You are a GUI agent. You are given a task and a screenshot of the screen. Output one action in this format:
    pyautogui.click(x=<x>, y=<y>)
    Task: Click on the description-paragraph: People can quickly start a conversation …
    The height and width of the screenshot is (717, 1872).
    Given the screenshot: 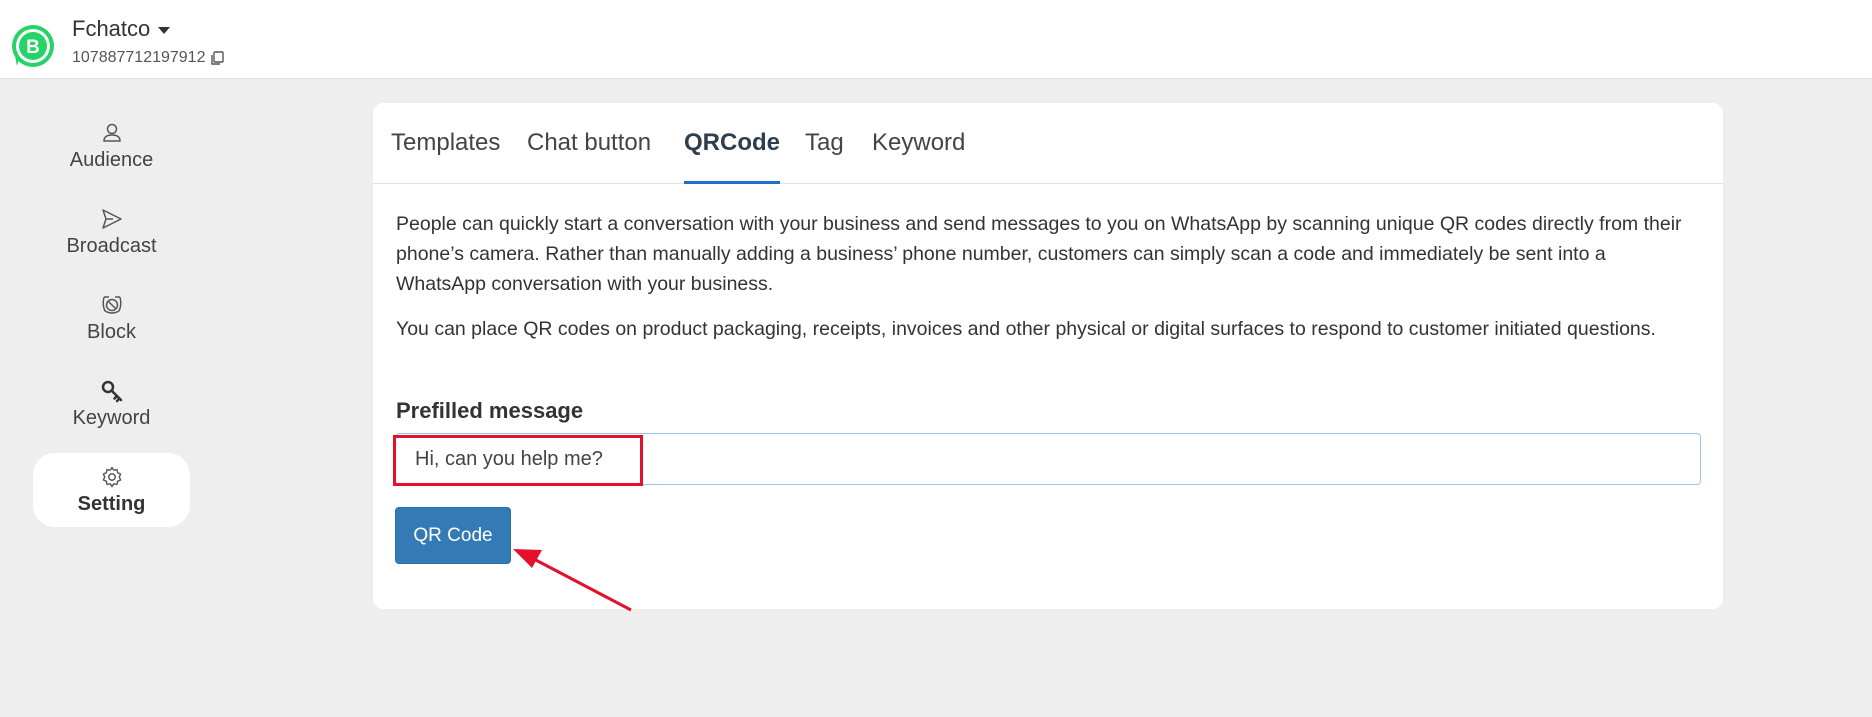 What is the action you would take?
    pyautogui.click(x=1039, y=254)
    